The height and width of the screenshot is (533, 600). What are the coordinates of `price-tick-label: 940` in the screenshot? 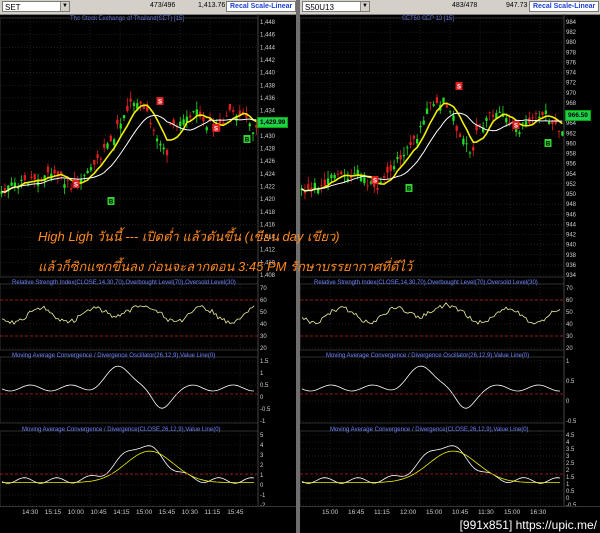 It's located at (571, 246).